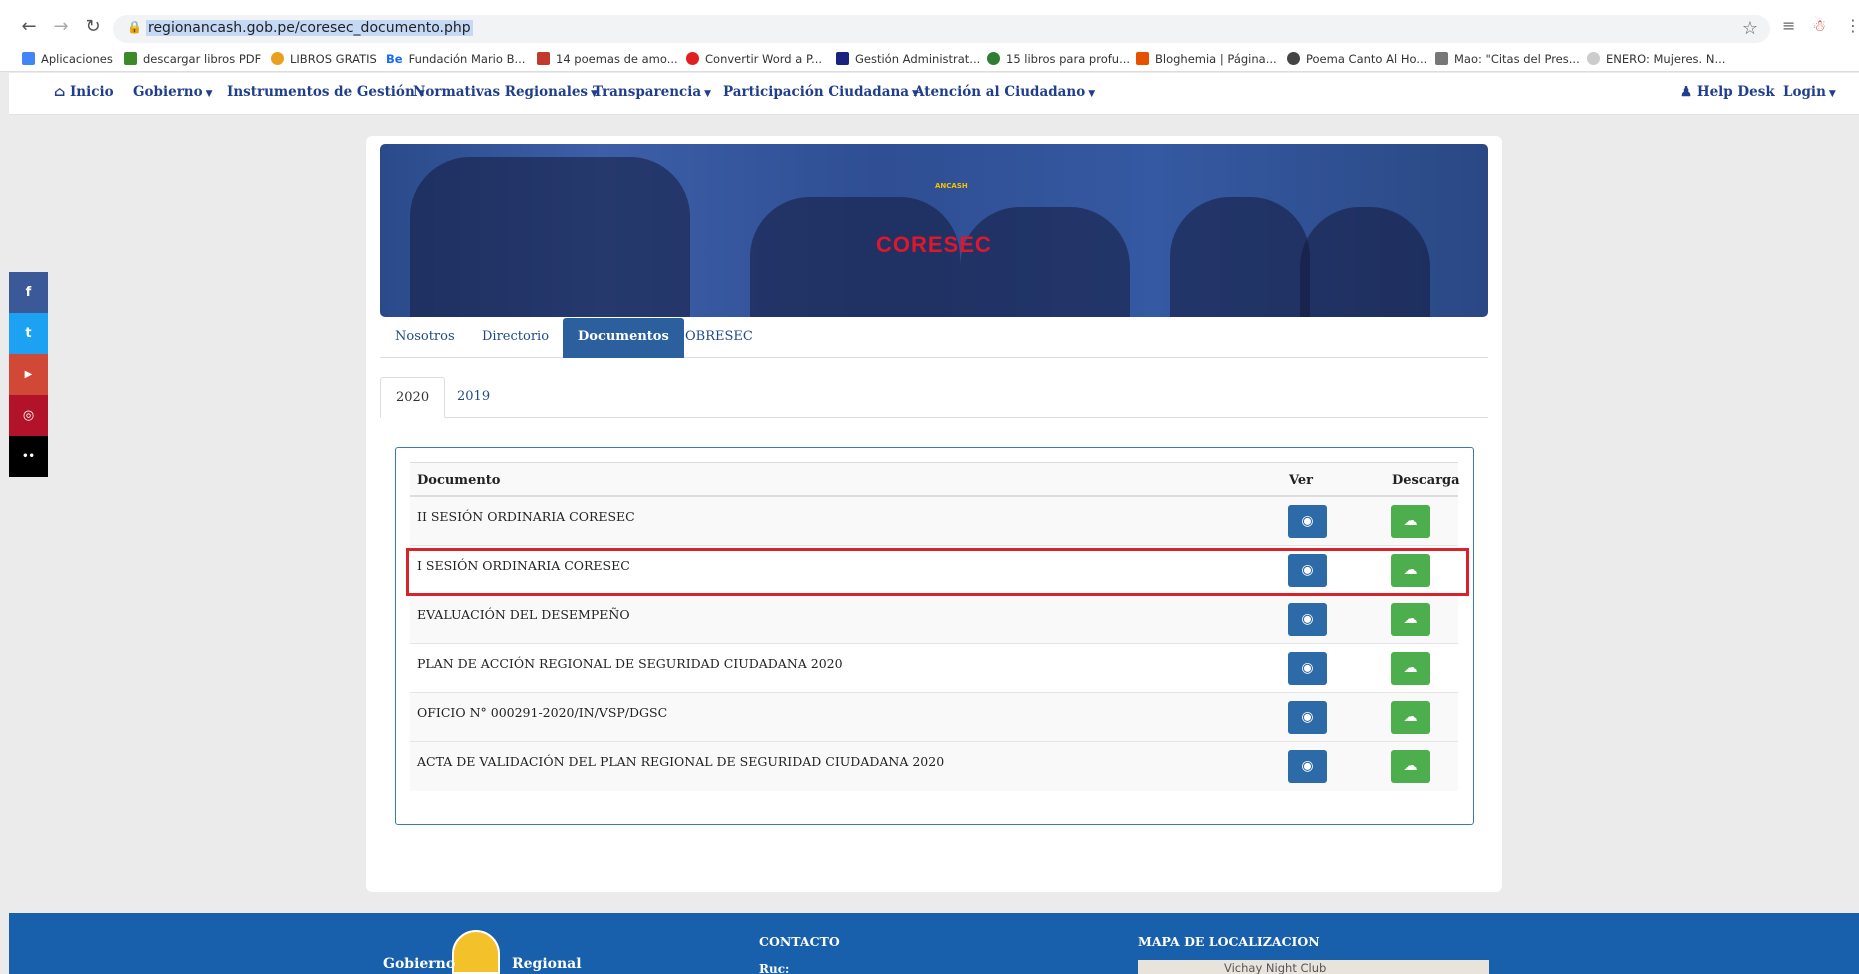 The image size is (1859, 974). What do you see at coordinates (1275, 967) in the screenshot?
I see `map-place-label: Vichay Night Club` at bounding box center [1275, 967].